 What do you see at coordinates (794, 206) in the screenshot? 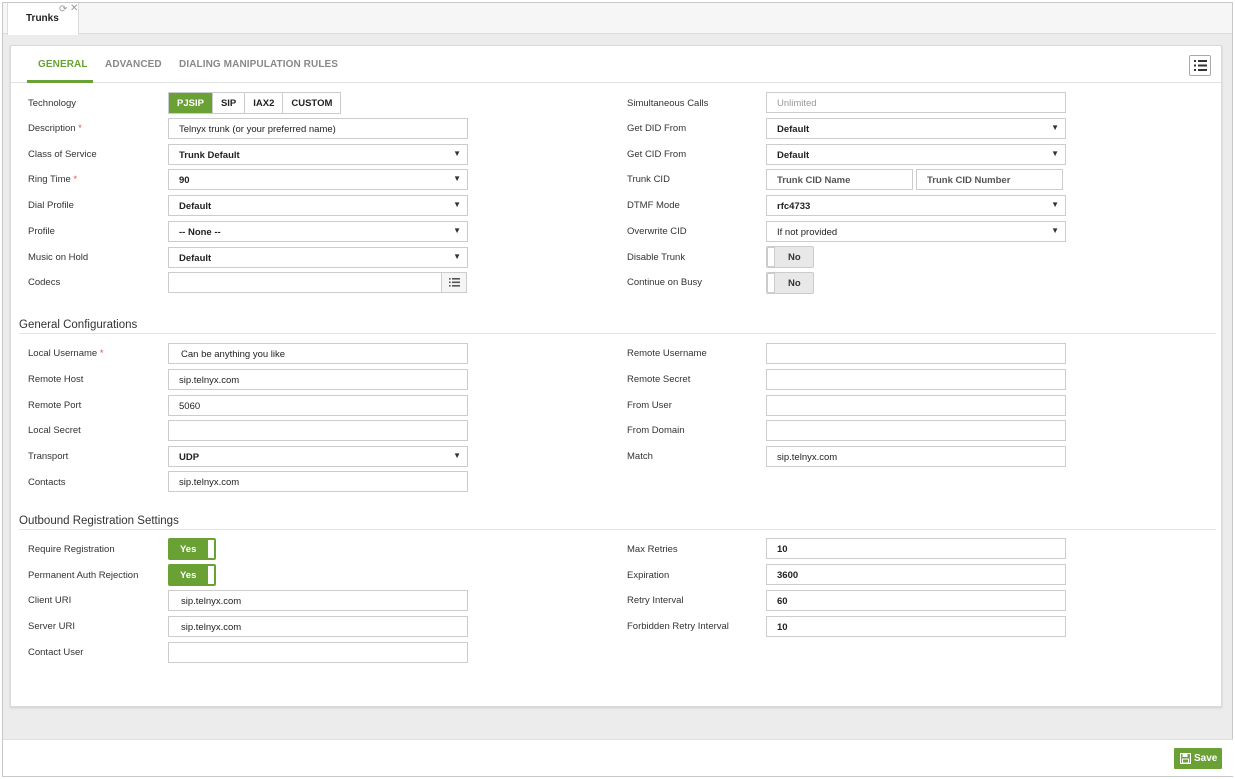
I see `dtmf-mode-value: rfc4733` at bounding box center [794, 206].